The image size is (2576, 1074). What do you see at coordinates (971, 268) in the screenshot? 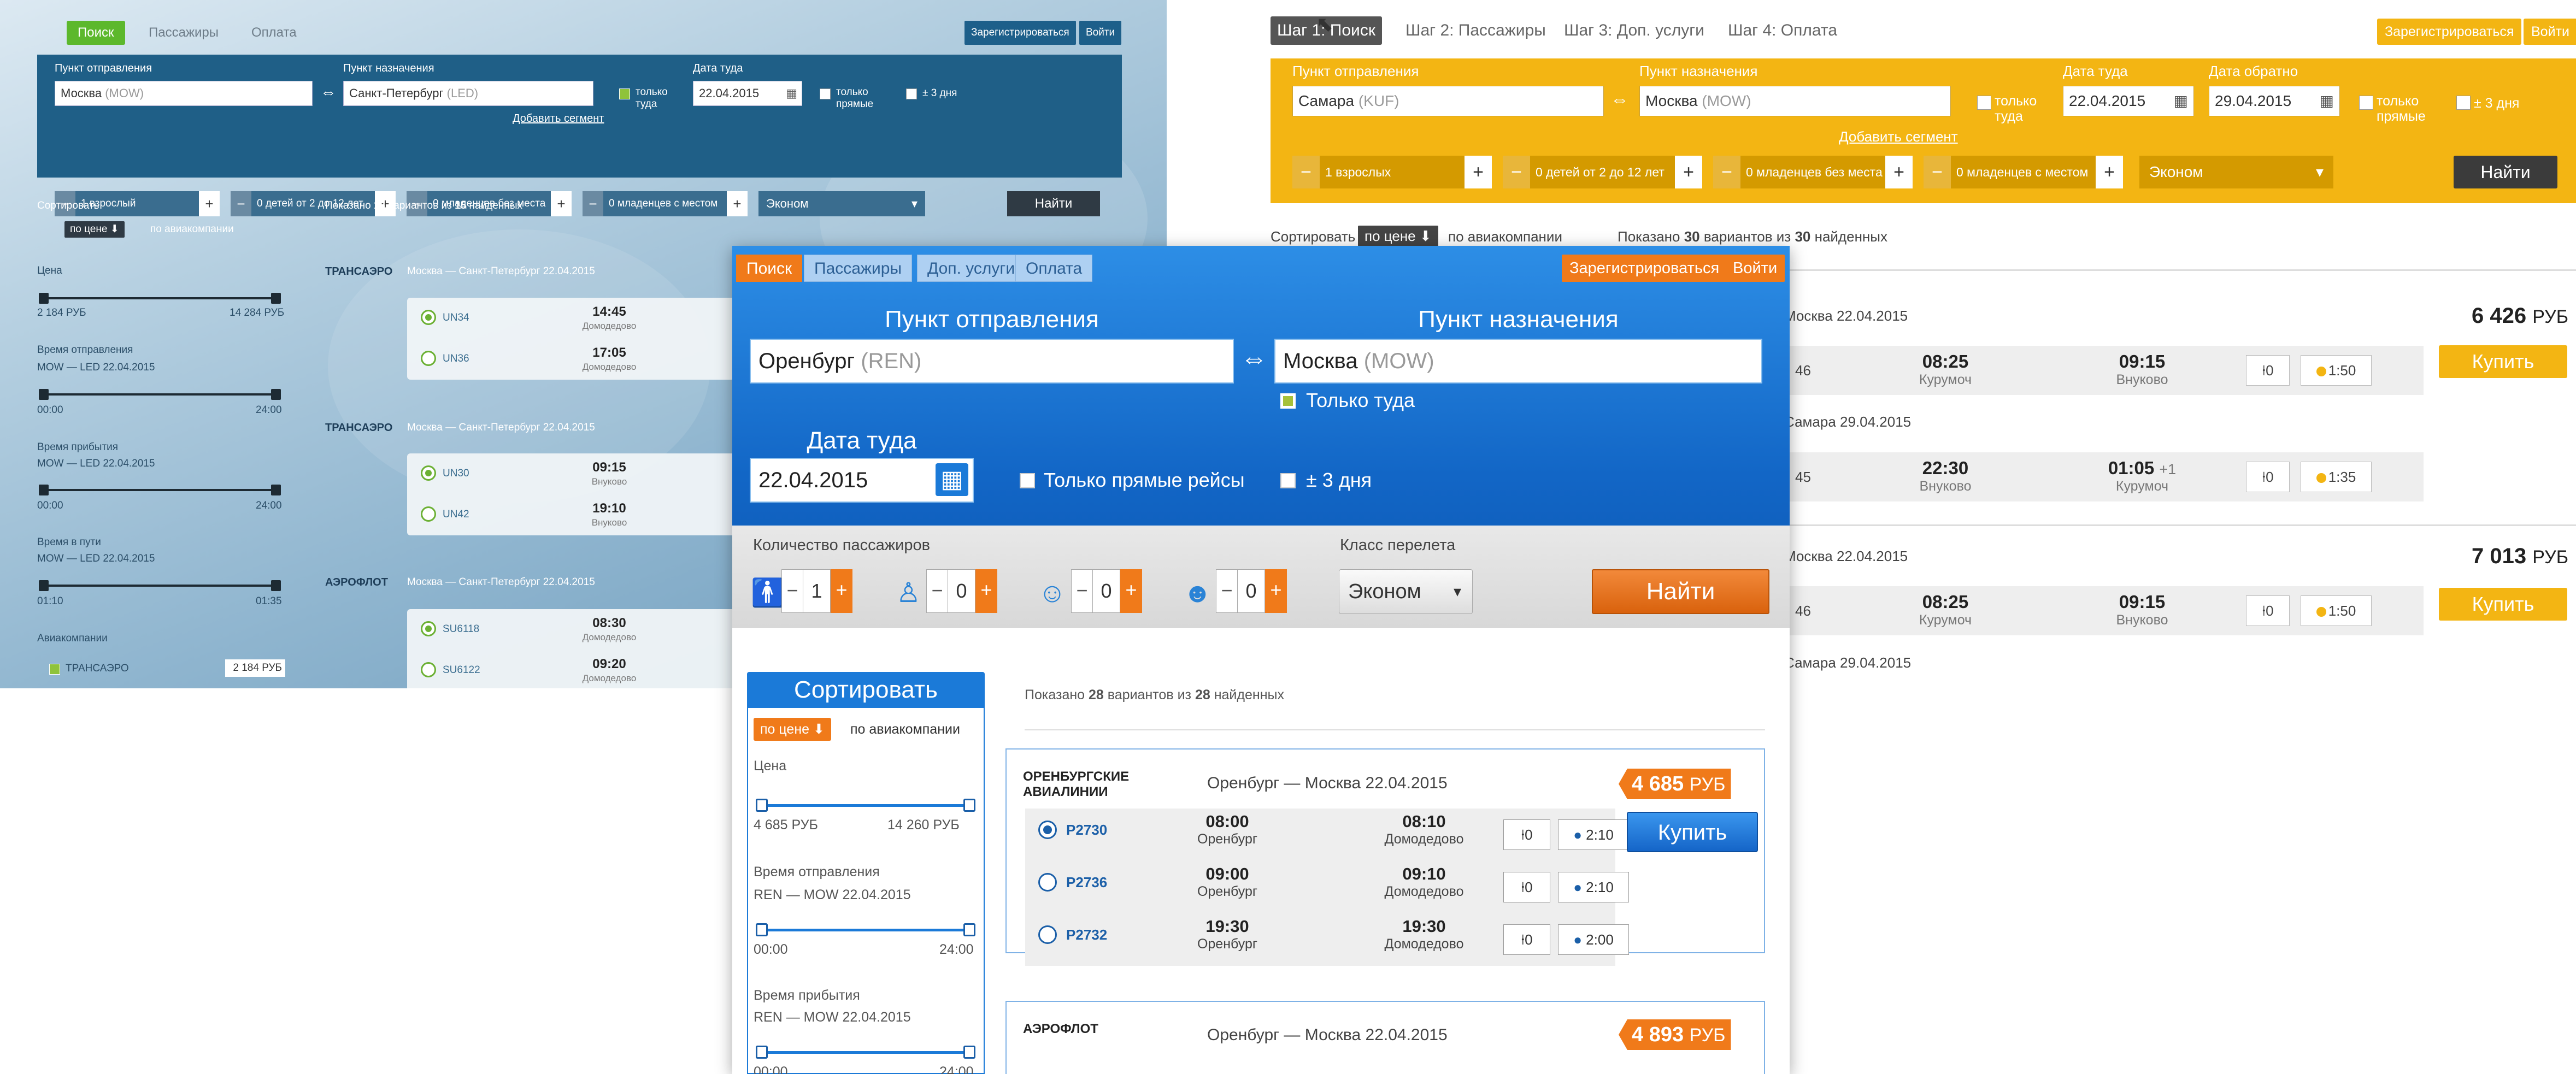
I see `tab-services: Доп. услуги` at bounding box center [971, 268].